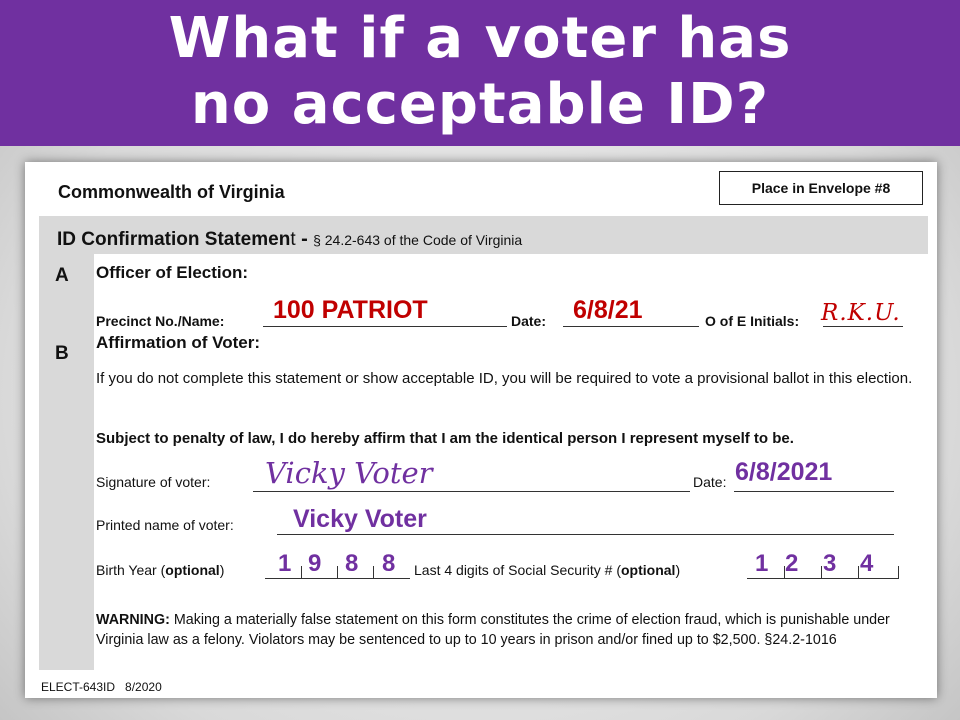 This screenshot has height=720, width=960. What do you see at coordinates (585, 534) in the screenshot?
I see `printed-name-line` at bounding box center [585, 534].